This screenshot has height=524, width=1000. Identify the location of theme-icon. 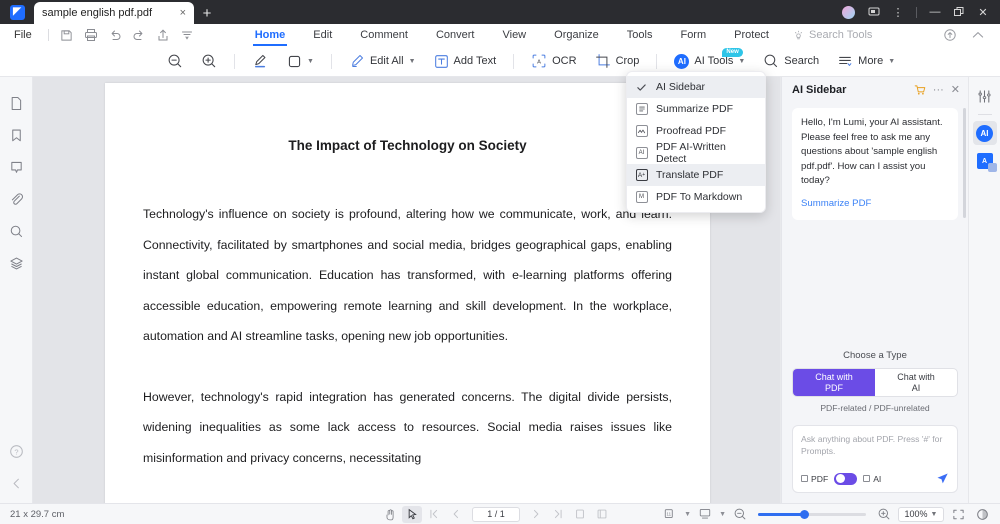
(982, 514).